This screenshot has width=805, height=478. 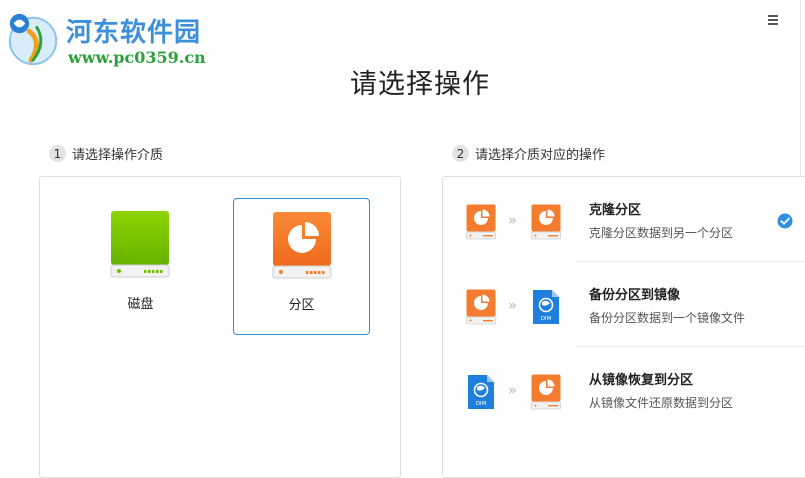 I want to click on operation-title: 从镜像恢复到分区, so click(x=641, y=380).